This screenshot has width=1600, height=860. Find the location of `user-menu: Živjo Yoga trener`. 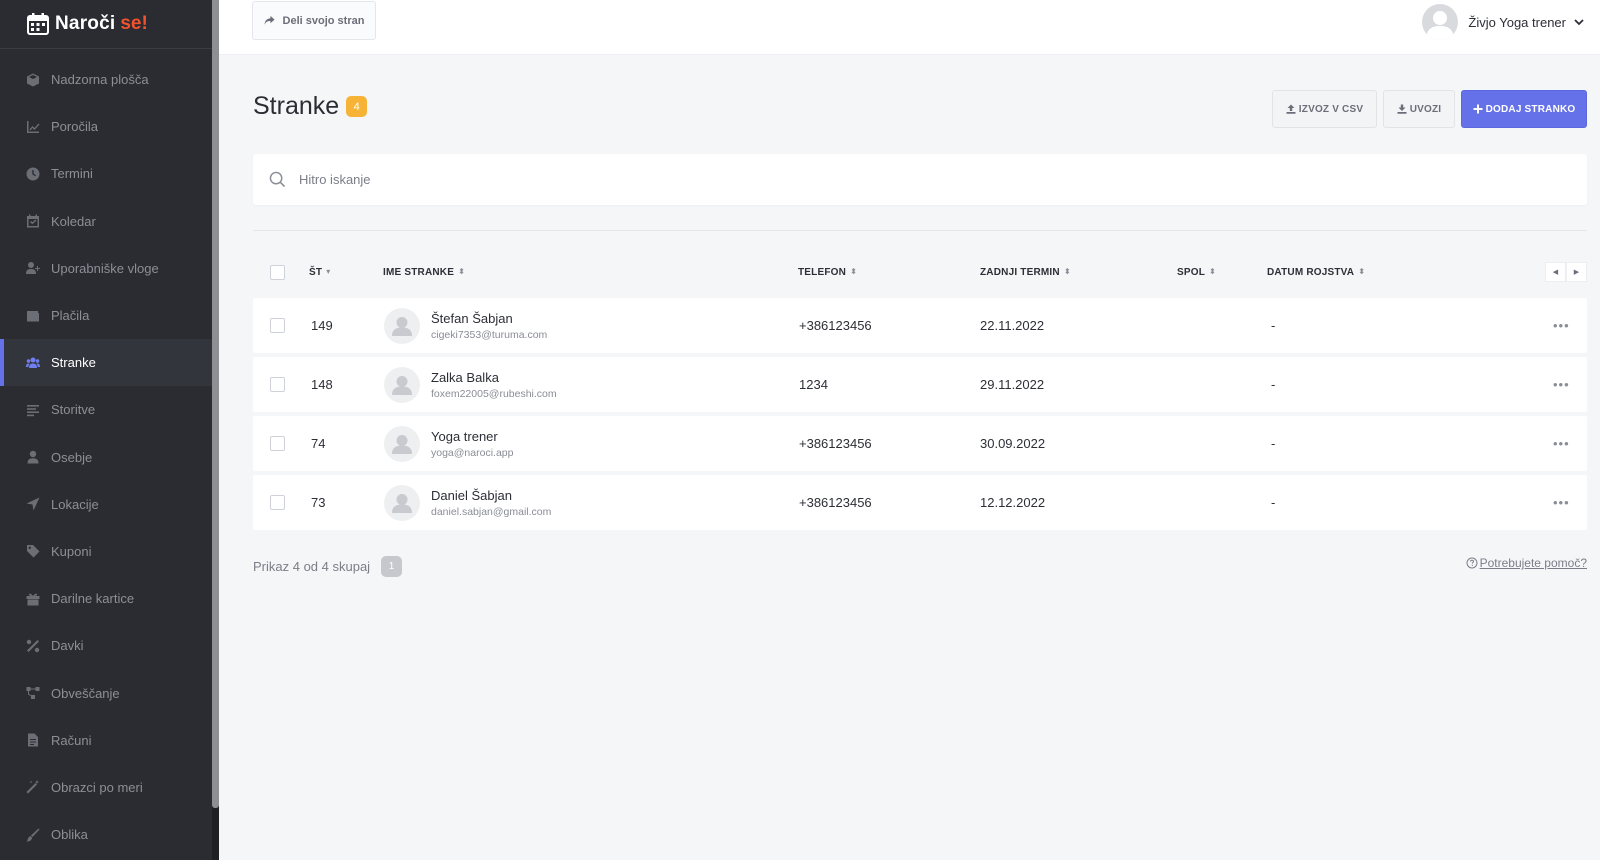

user-menu: Živjo Yoga trener is located at coordinates (1503, 22).